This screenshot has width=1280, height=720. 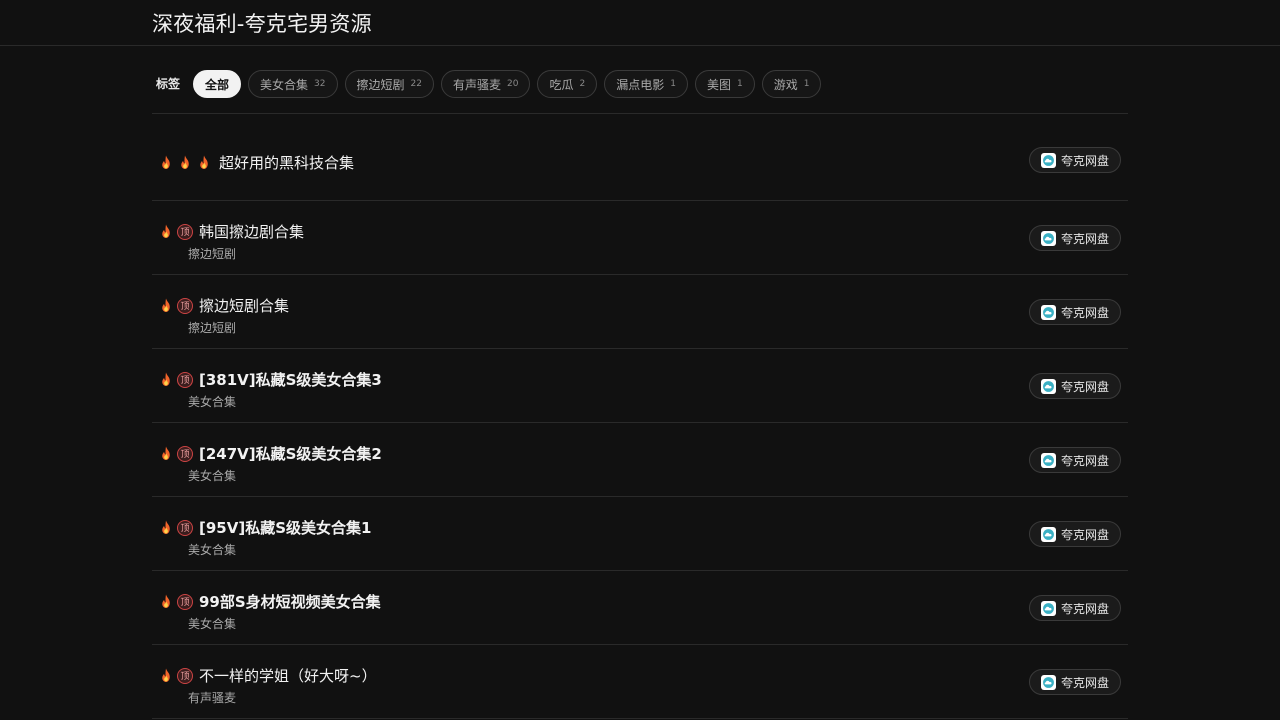 I want to click on tag-3: 有声骚麦 20, so click(x=485, y=84).